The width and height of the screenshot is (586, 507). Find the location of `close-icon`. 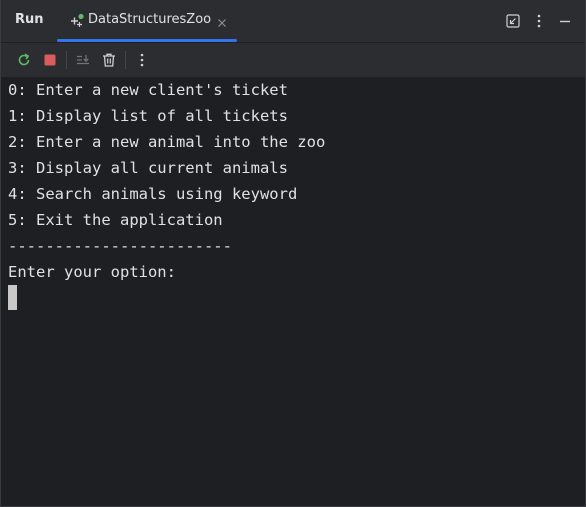

close-icon is located at coordinates (222, 20).